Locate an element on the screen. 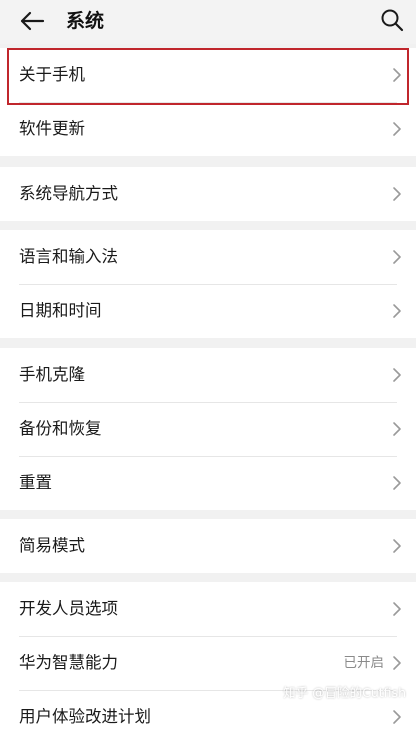  settings-item-label: 手机克隆 is located at coordinates (52, 374).